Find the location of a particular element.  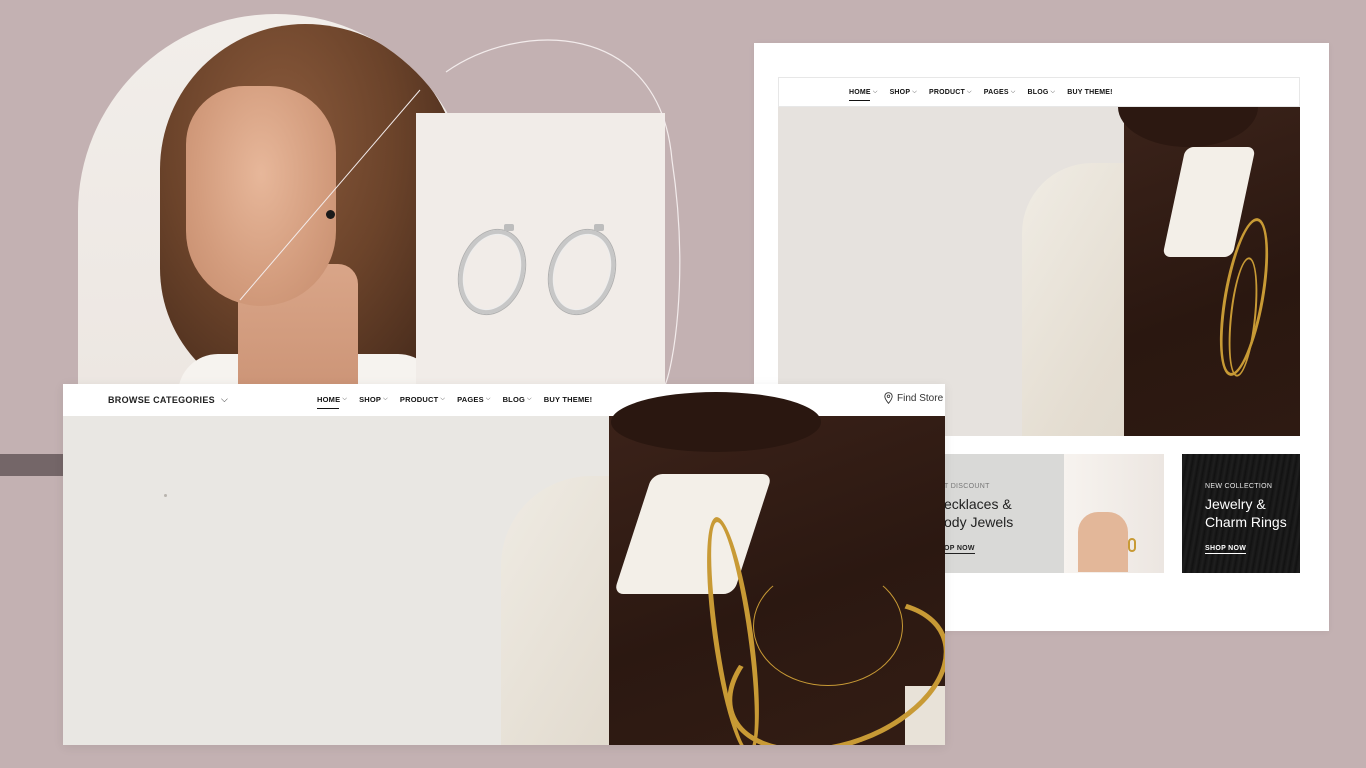

map-pin-icon is located at coordinates (888, 398).